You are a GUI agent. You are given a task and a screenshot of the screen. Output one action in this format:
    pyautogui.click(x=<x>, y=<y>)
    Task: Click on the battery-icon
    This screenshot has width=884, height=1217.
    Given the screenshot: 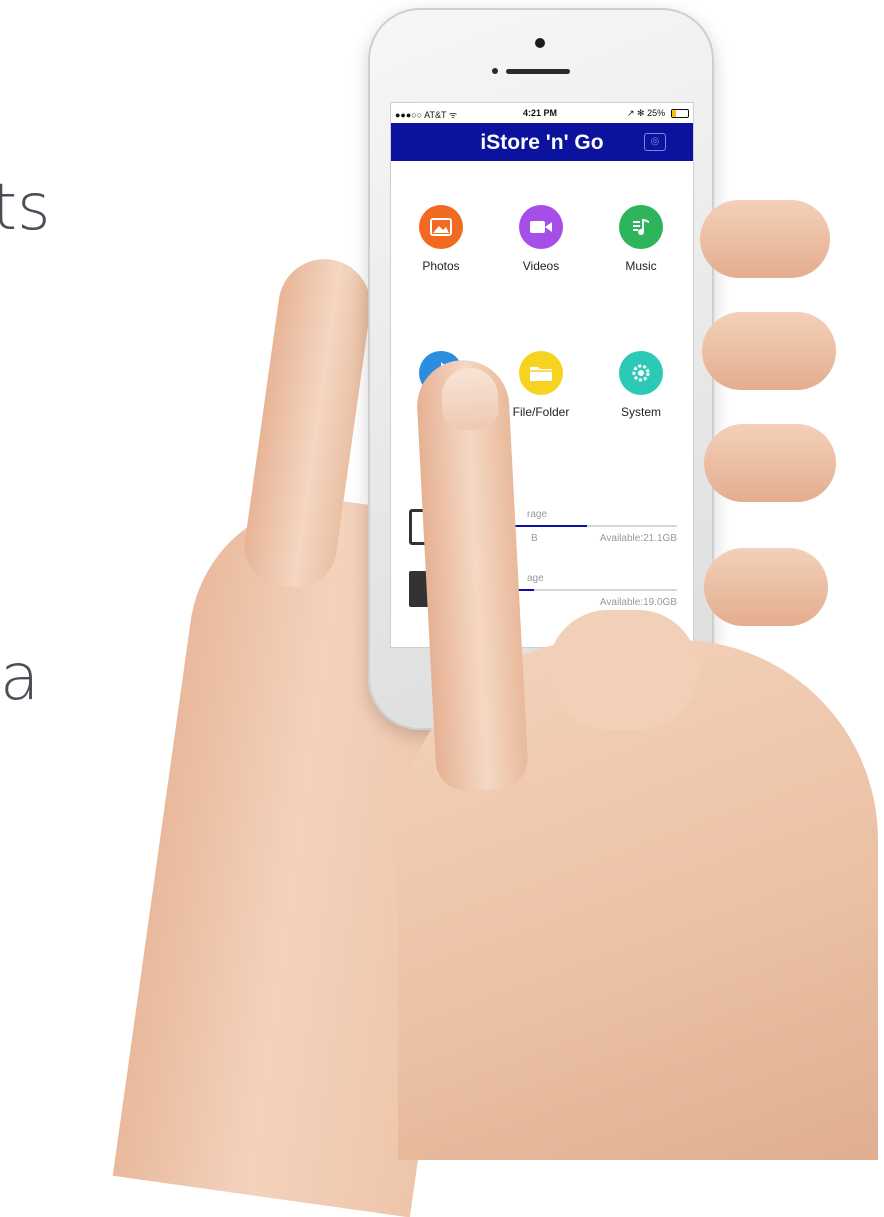 What is the action you would take?
    pyautogui.click(x=680, y=113)
    